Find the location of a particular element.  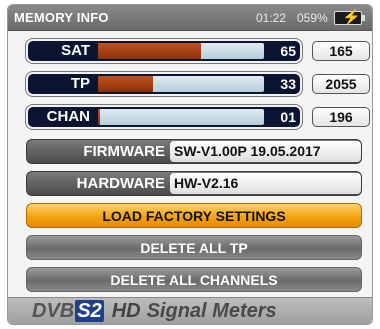

memory-value: 33 is located at coordinates (288, 84).